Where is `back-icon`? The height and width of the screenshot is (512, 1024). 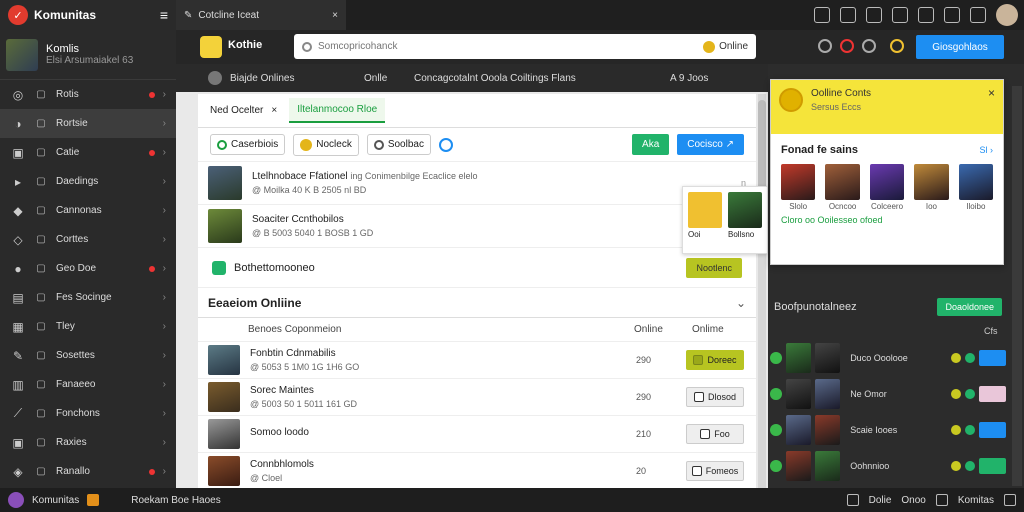
back-icon is located at coordinates (215, 78).